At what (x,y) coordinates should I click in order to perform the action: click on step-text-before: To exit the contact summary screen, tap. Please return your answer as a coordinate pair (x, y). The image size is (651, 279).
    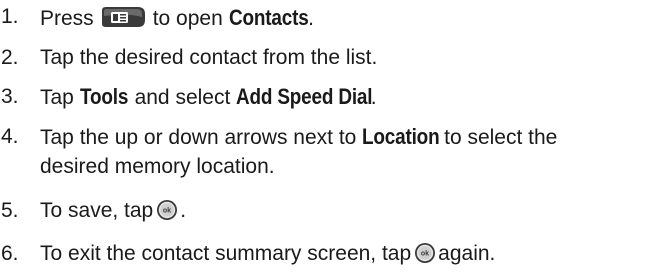
    Looking at the image, I should click on (226, 253).